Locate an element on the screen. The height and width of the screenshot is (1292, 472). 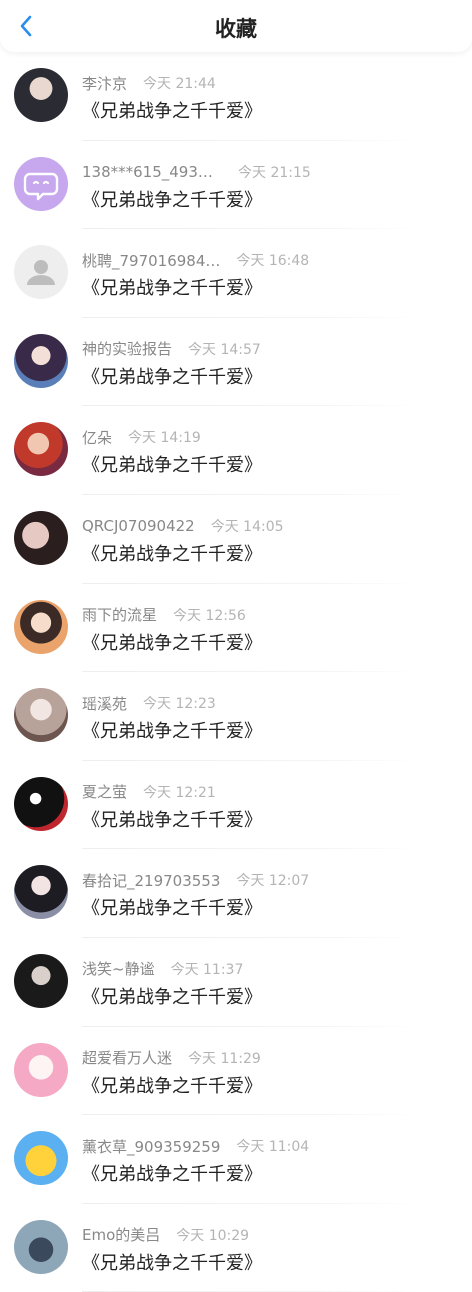
item-meta: 138***615_4932… 今天 21:15 is located at coordinates (196, 172).